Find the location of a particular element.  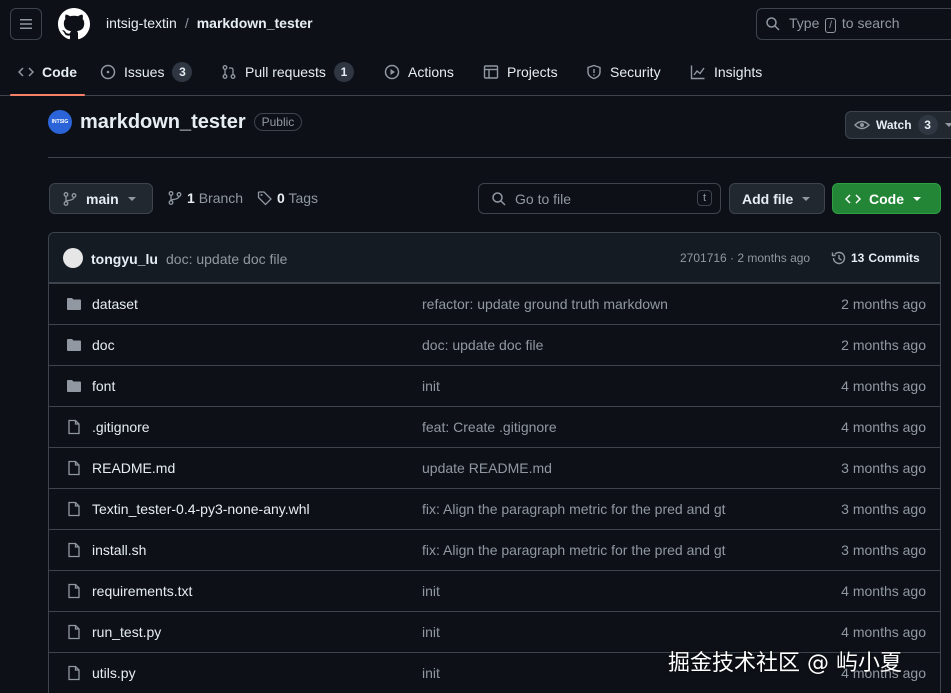

code-icon is located at coordinates (26, 71).